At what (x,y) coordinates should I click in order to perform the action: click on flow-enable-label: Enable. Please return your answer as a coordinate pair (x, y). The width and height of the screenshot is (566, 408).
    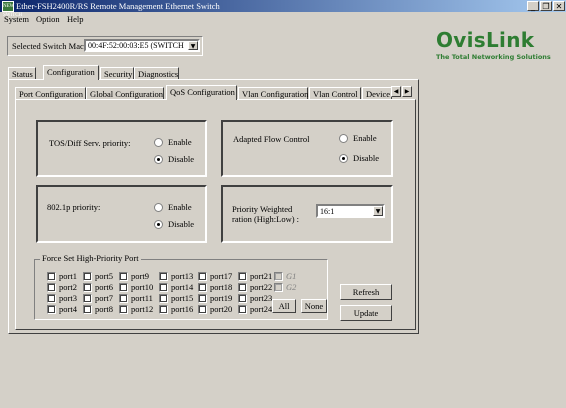
    Looking at the image, I should click on (365, 138).